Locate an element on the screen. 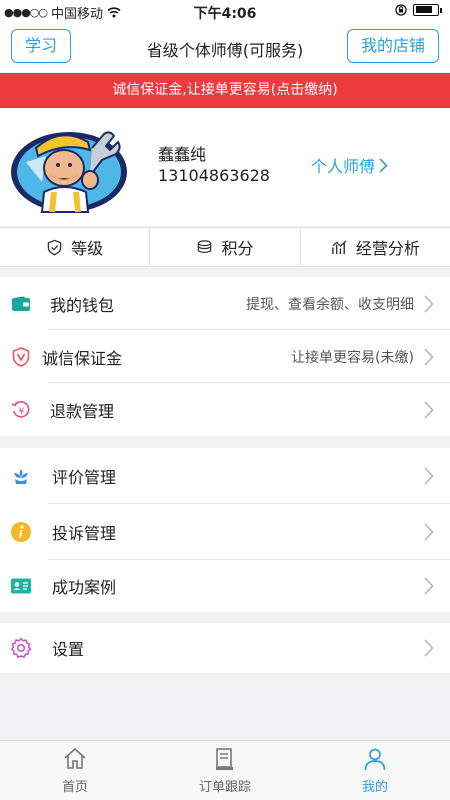 The image size is (450, 800). profile-name: 蠢蠢纯 is located at coordinates (182, 154).